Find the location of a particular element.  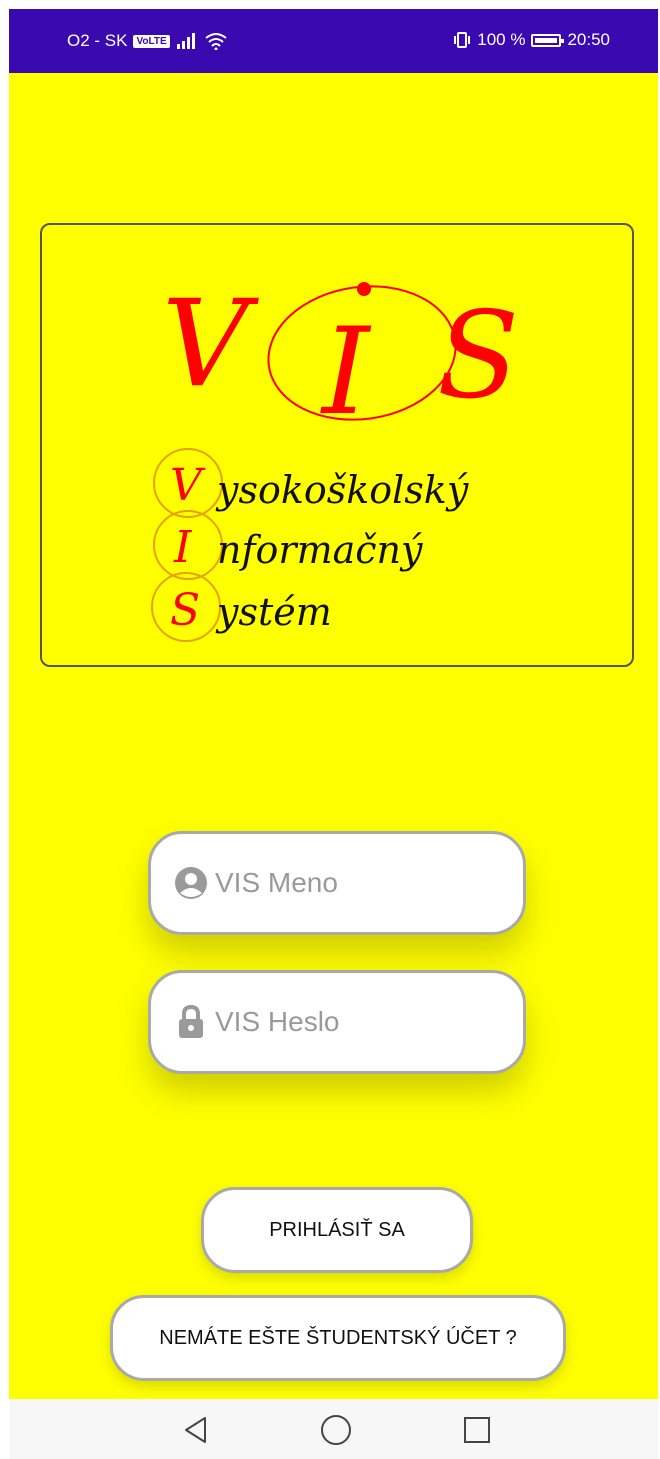

login-button: PRIHLÁSIŤ SA is located at coordinates (337, 1230).